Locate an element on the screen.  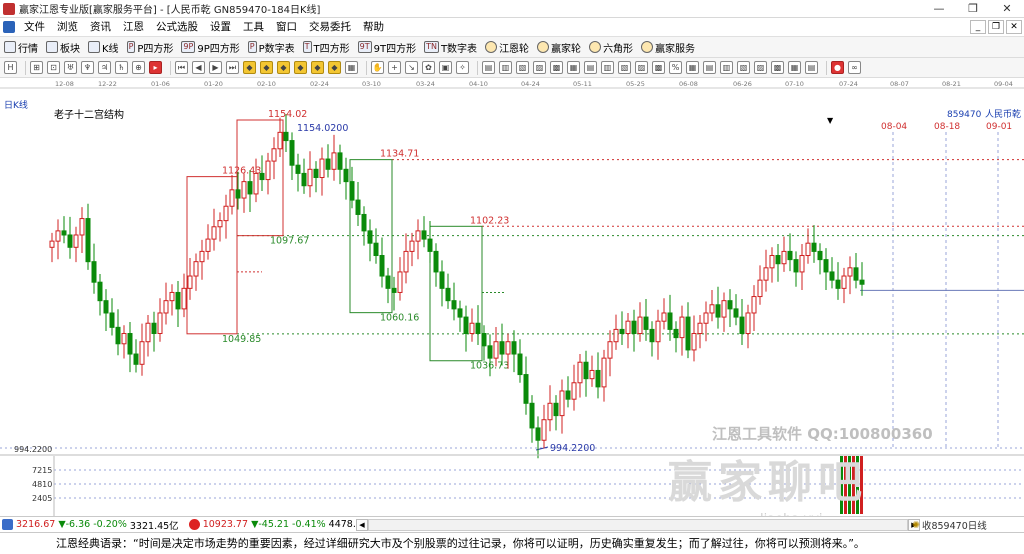
restore-button: ❐ is located at coordinates (973, 9).